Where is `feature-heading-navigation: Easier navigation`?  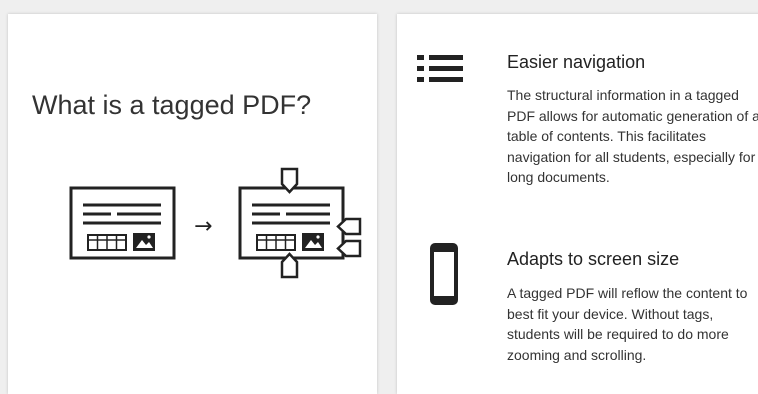 feature-heading-navigation: Easier navigation is located at coordinates (576, 62).